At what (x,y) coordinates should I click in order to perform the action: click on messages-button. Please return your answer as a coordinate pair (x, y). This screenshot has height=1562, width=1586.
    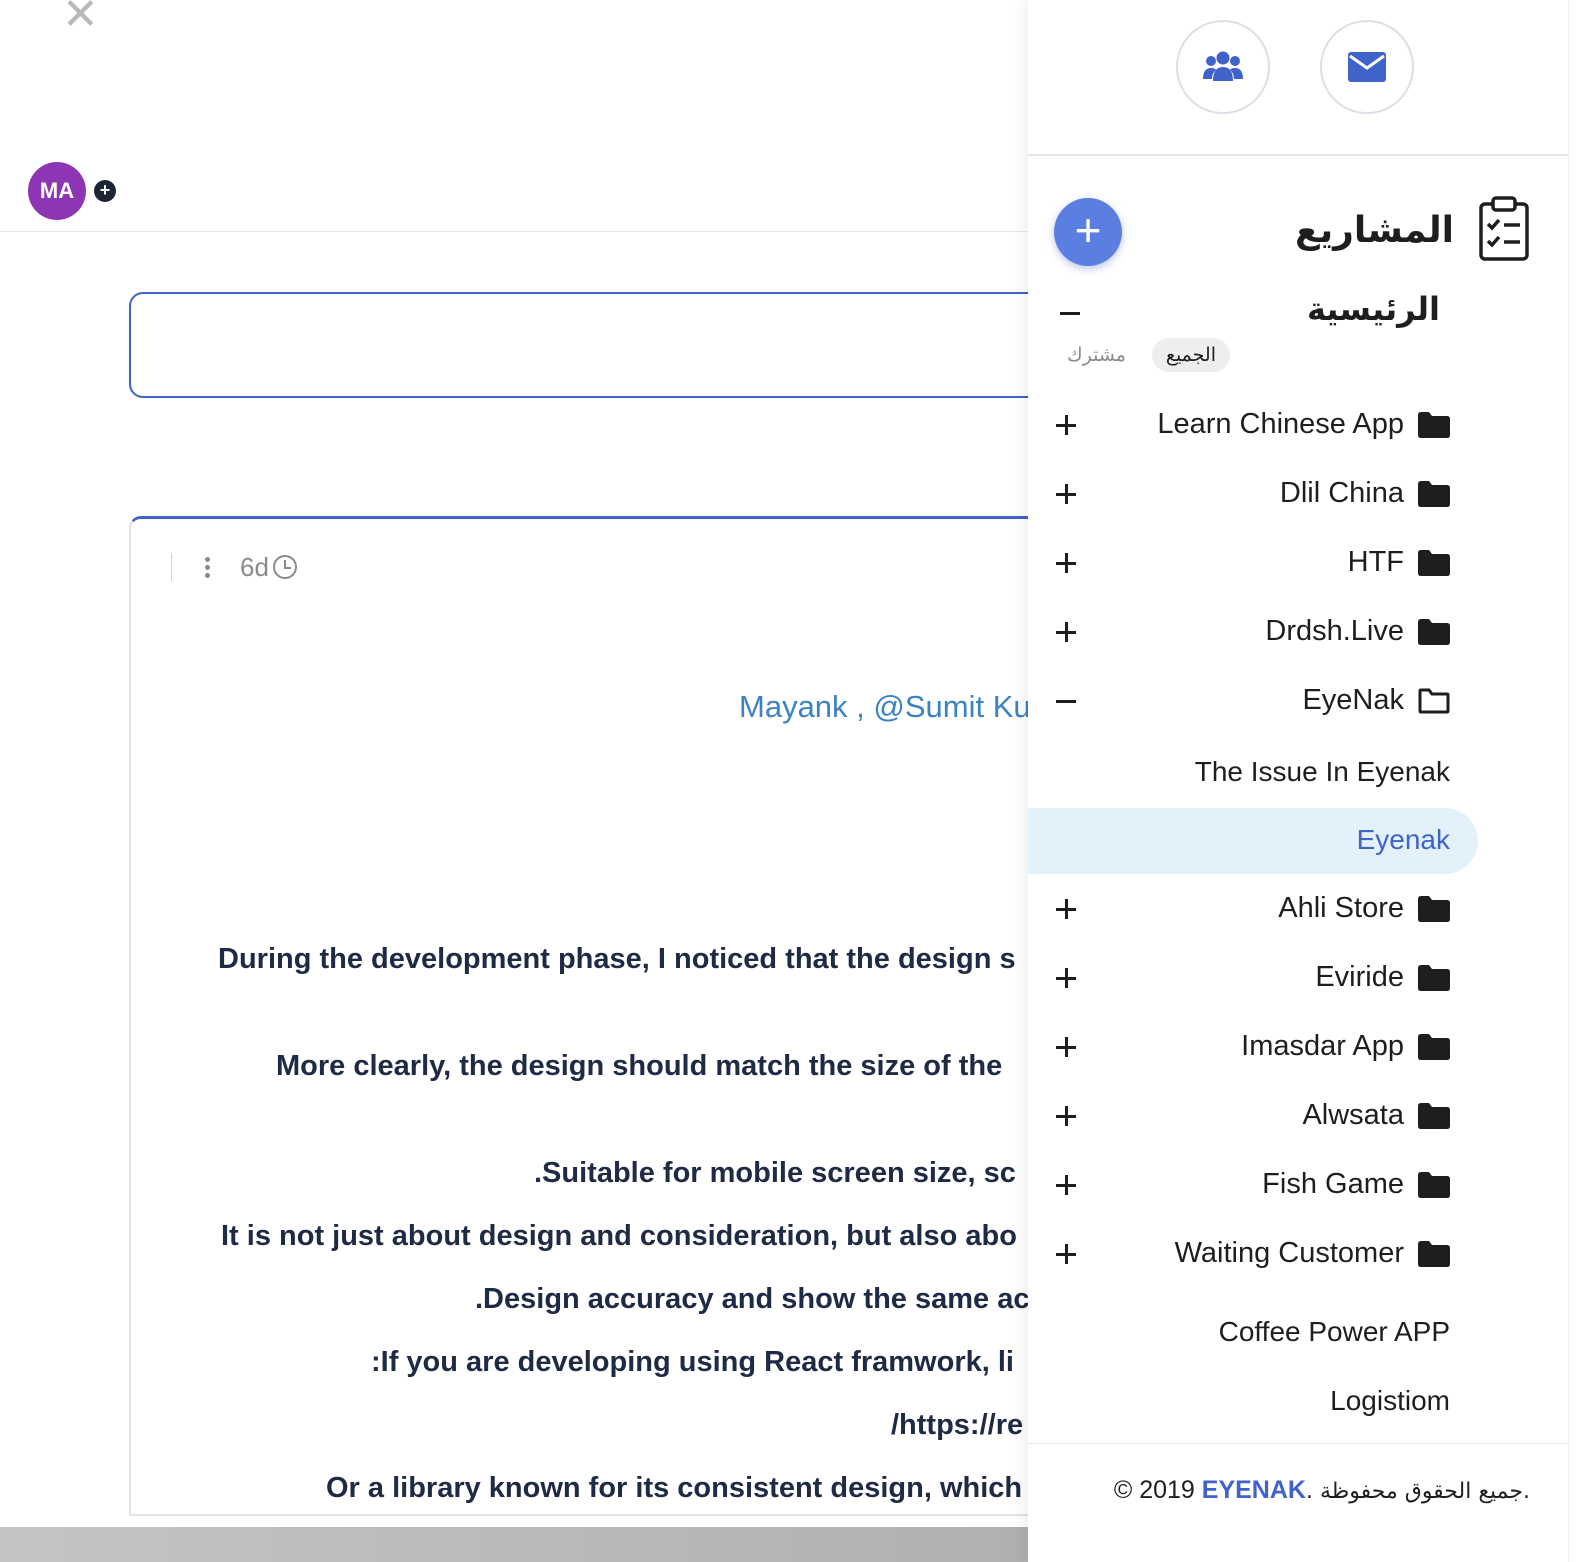
    Looking at the image, I should click on (1367, 67).